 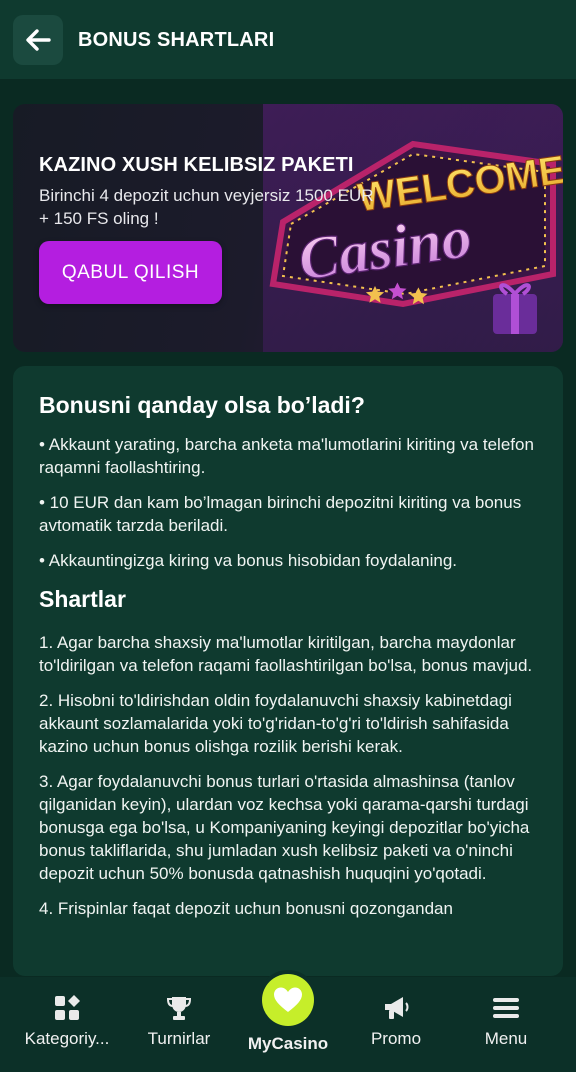 I want to click on nav-item-tournaments: Turnirlar, so click(x=179, y=1024).